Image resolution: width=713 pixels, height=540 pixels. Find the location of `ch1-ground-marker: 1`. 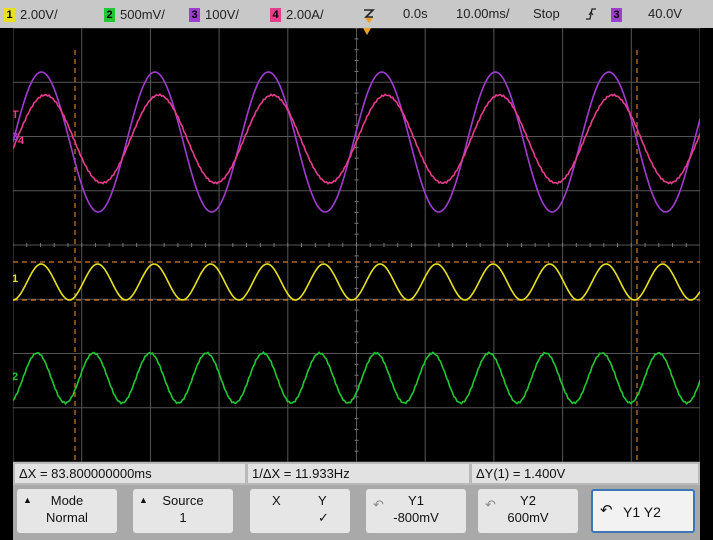

ch1-ground-marker: 1 is located at coordinates (15, 279).